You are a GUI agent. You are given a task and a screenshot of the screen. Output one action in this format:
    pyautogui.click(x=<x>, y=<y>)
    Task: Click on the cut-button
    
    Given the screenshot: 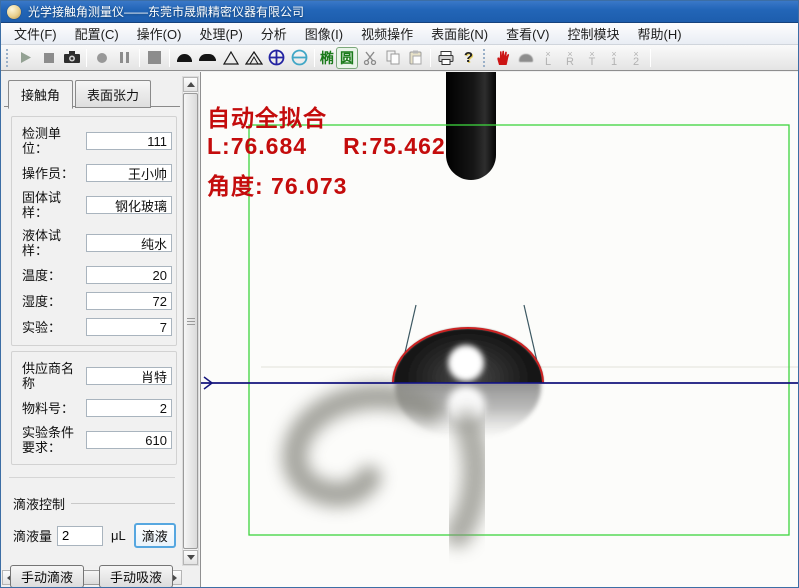 What is the action you would take?
    pyautogui.click(x=369, y=58)
    